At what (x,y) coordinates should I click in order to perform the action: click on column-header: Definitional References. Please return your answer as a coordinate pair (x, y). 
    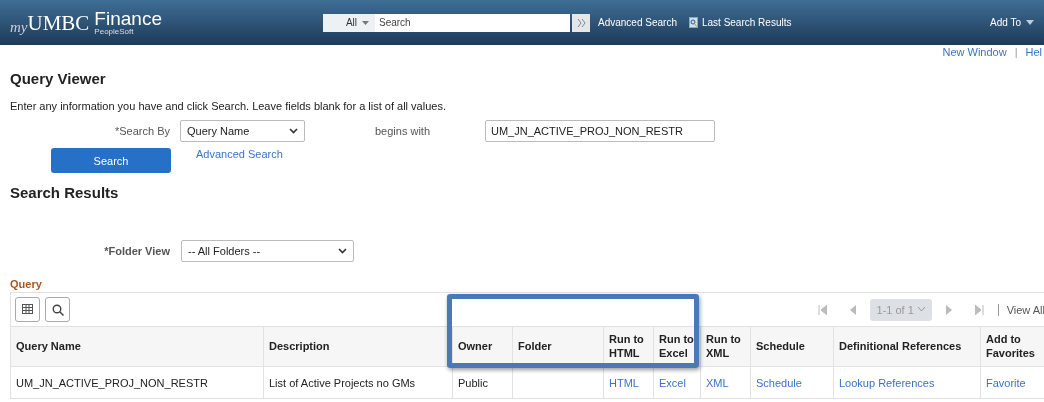
    Looking at the image, I should click on (907, 346).